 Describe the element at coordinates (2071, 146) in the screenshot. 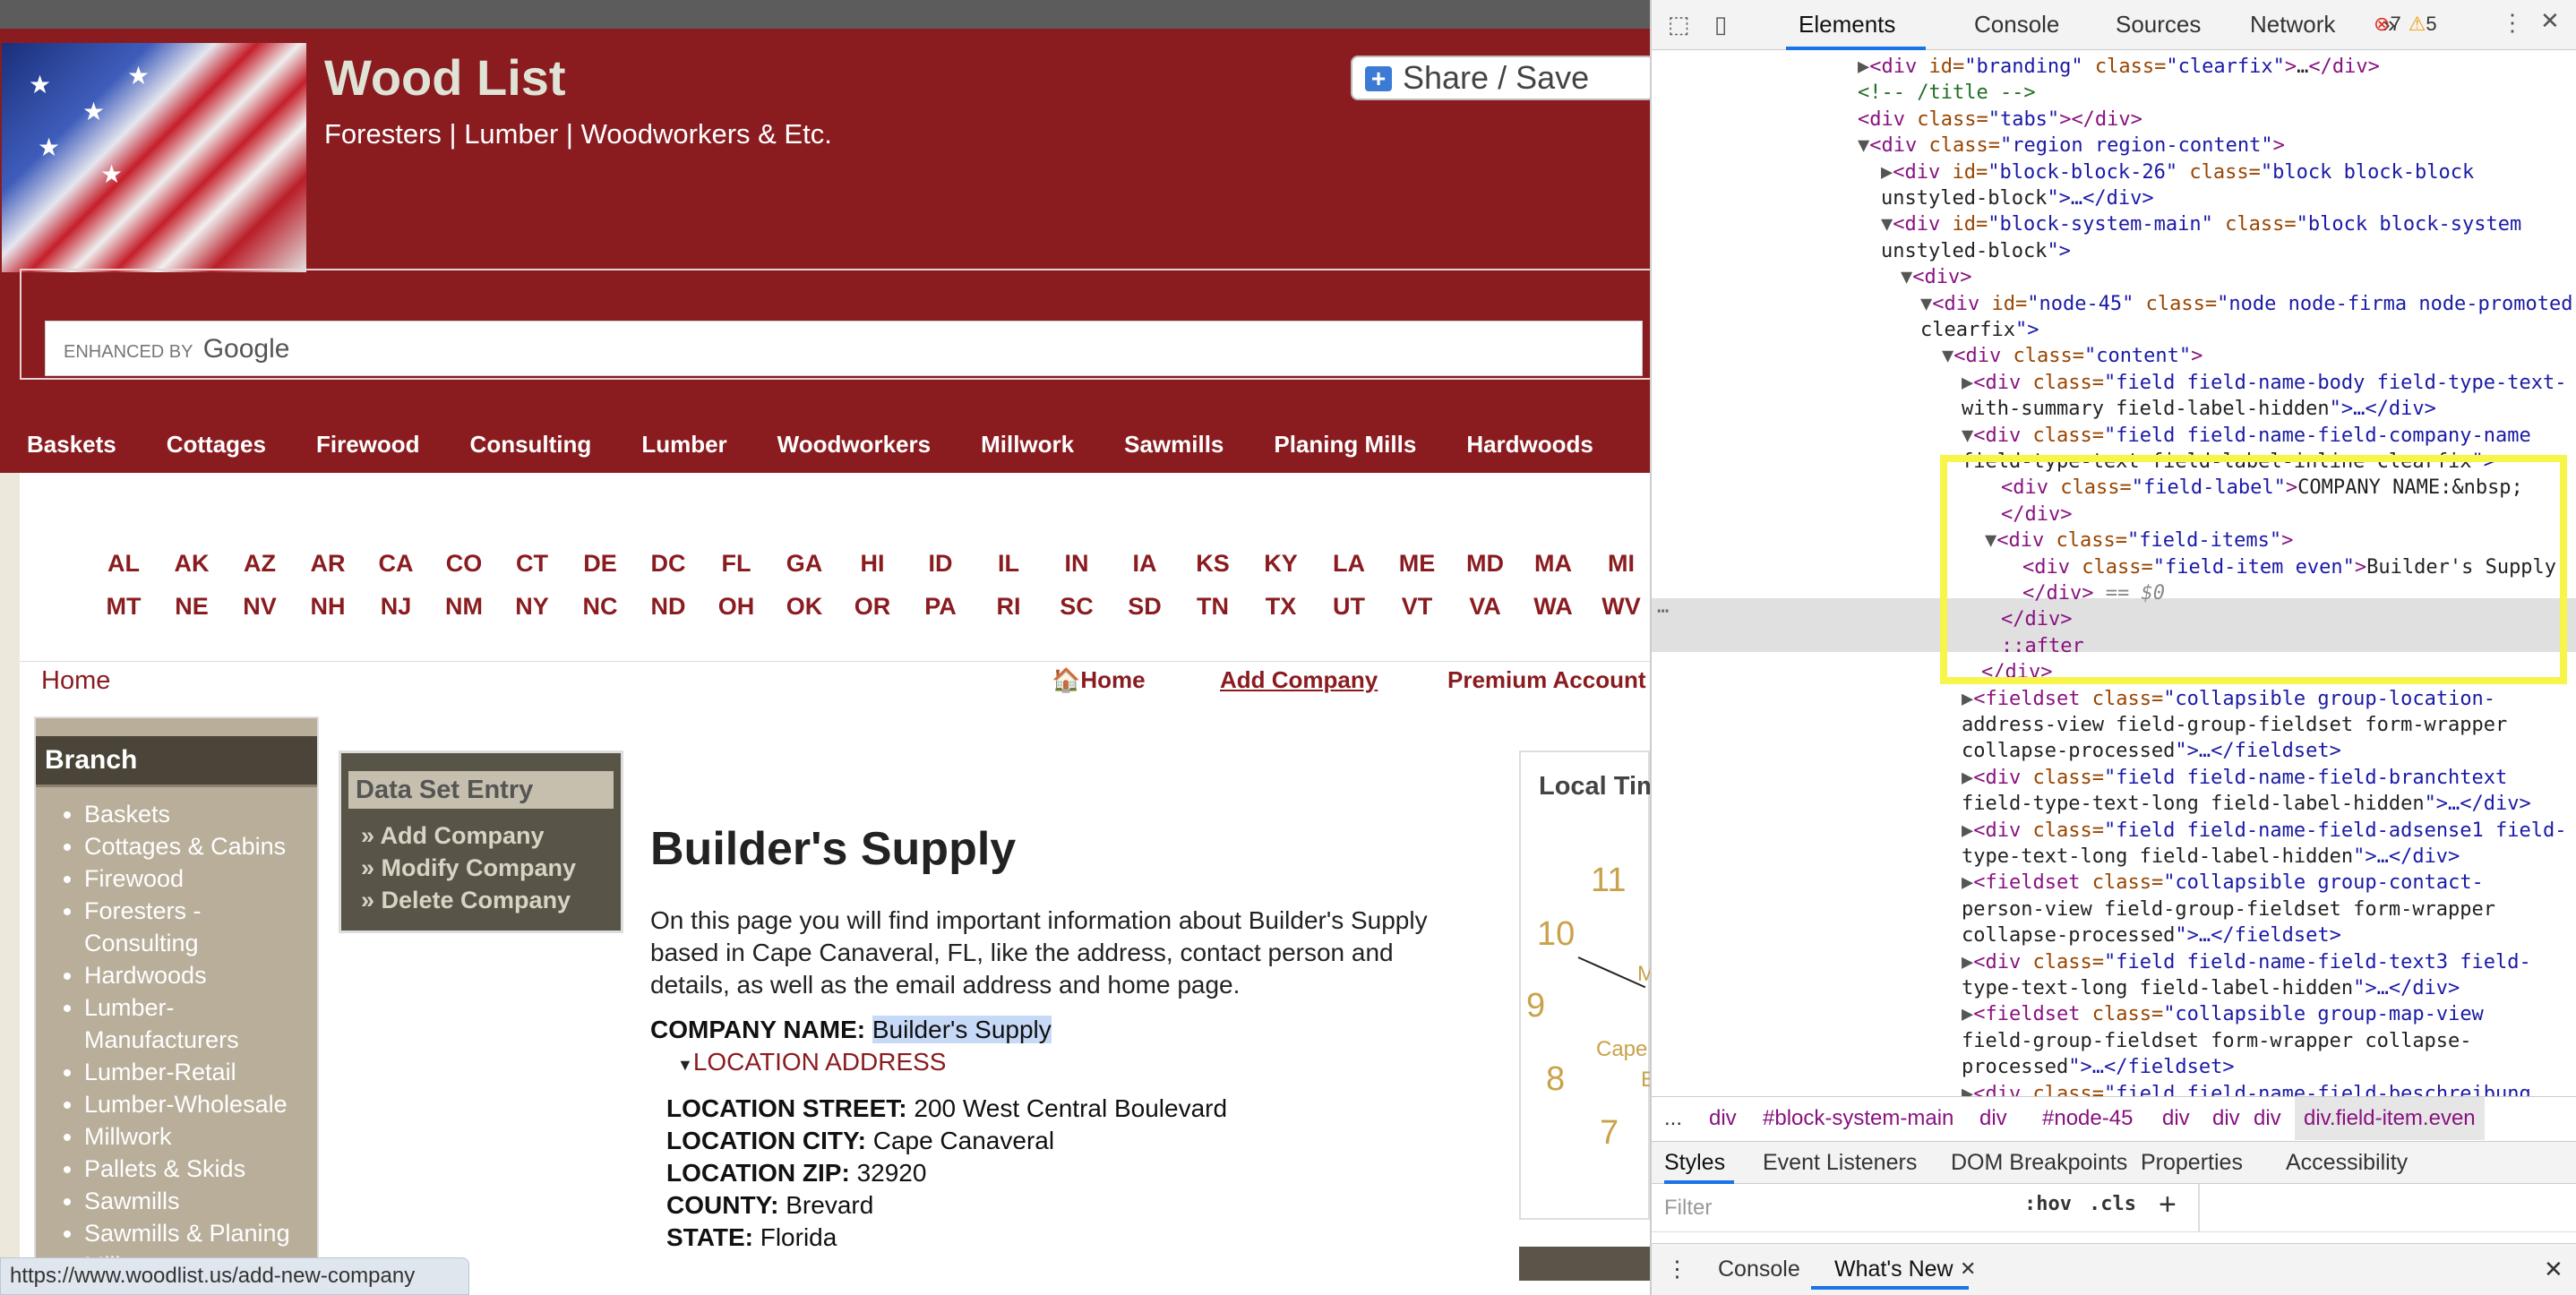

I see `dom-node-line: ▼<div class="region region-content">` at that location.